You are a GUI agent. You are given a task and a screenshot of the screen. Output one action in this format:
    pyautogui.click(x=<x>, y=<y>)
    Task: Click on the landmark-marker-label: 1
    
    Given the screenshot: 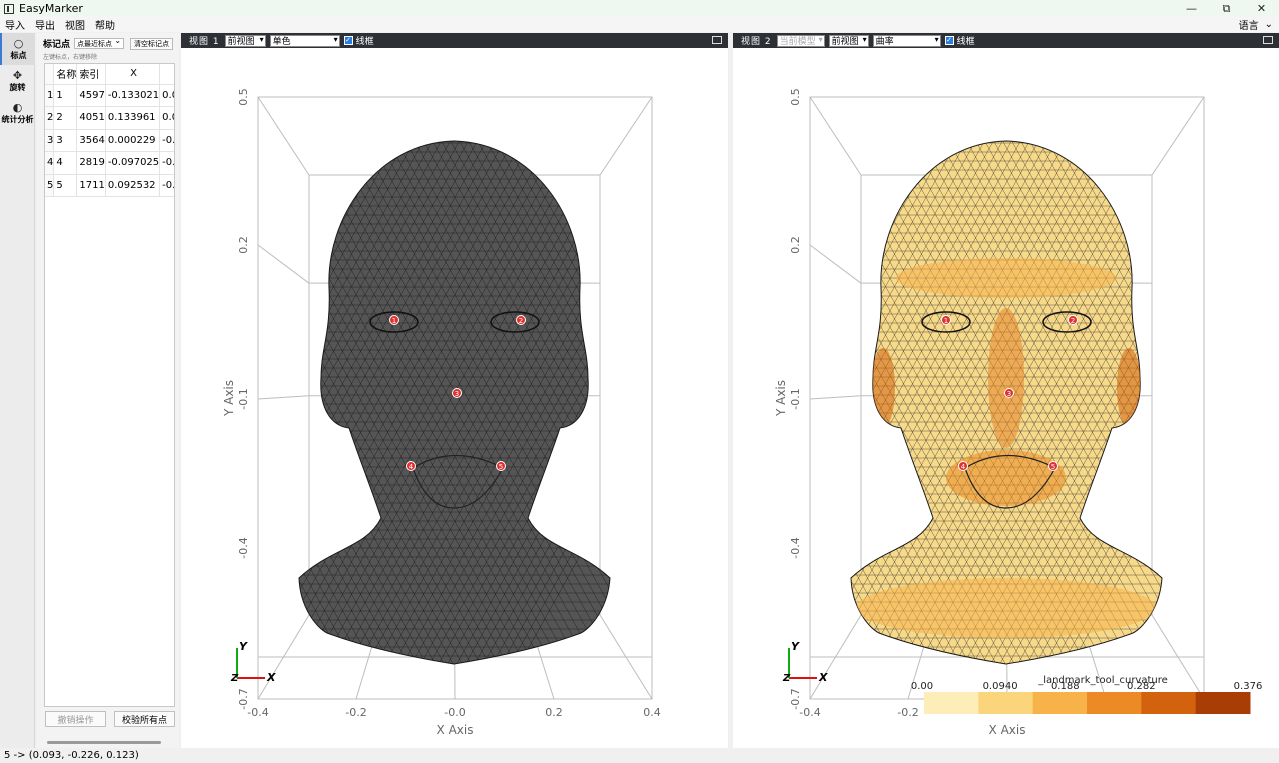 What is the action you would take?
    pyautogui.click(x=394, y=321)
    